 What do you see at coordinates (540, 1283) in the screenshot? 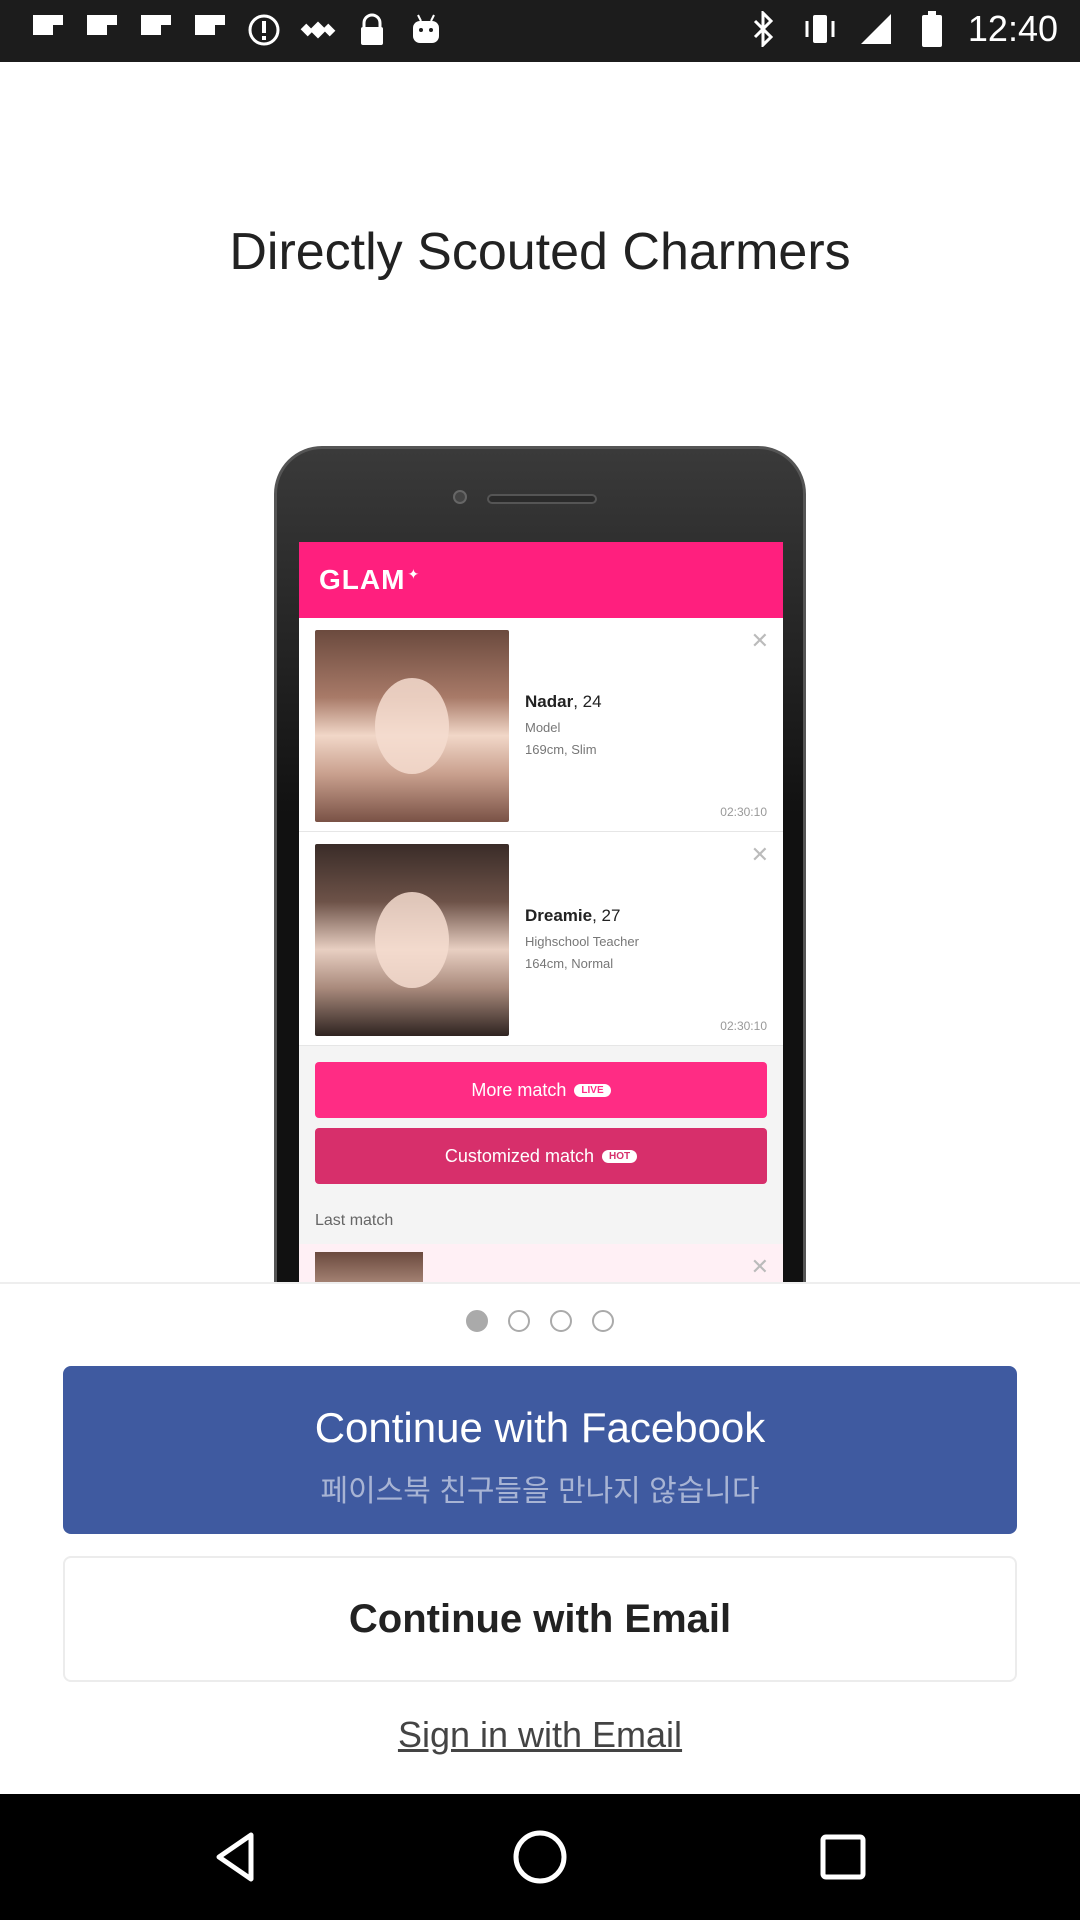
I see `divider` at bounding box center [540, 1283].